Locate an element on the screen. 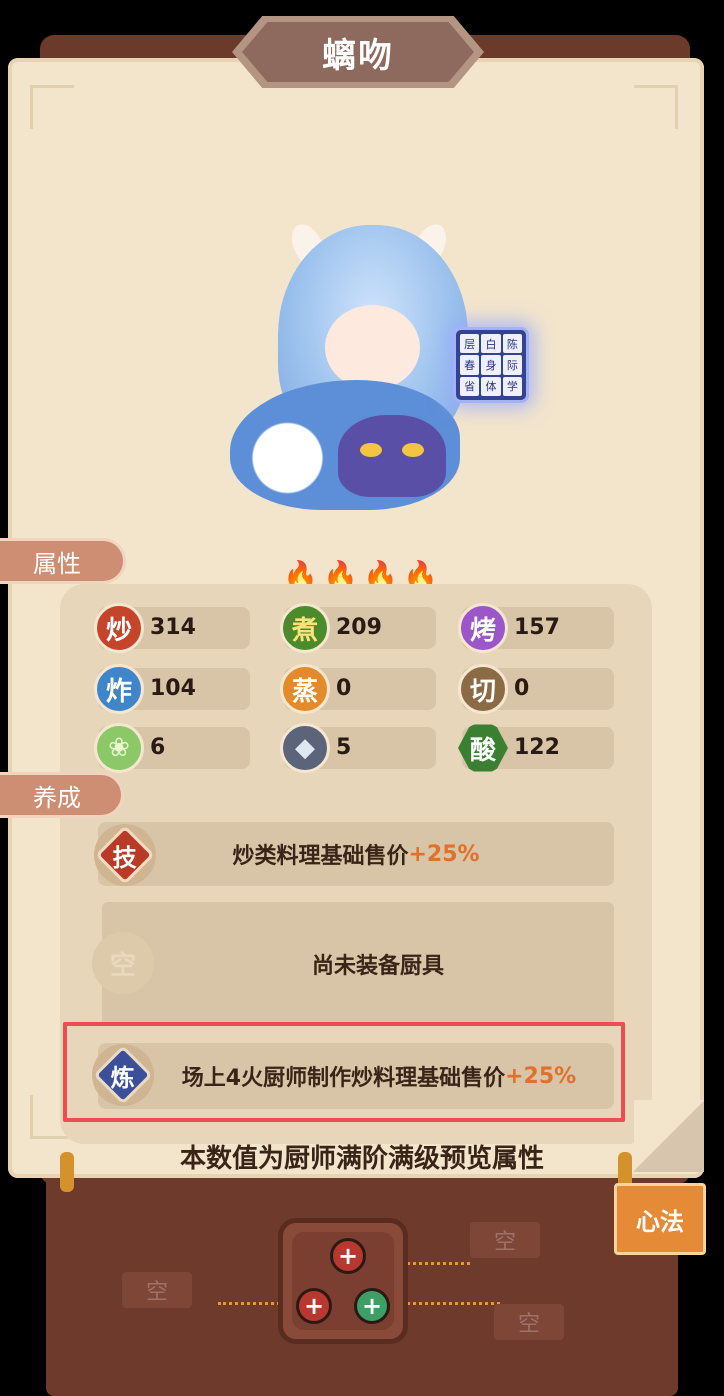 This screenshot has width=724, height=1396. stat-stir-fry: 炒 314 is located at coordinates (172, 628).